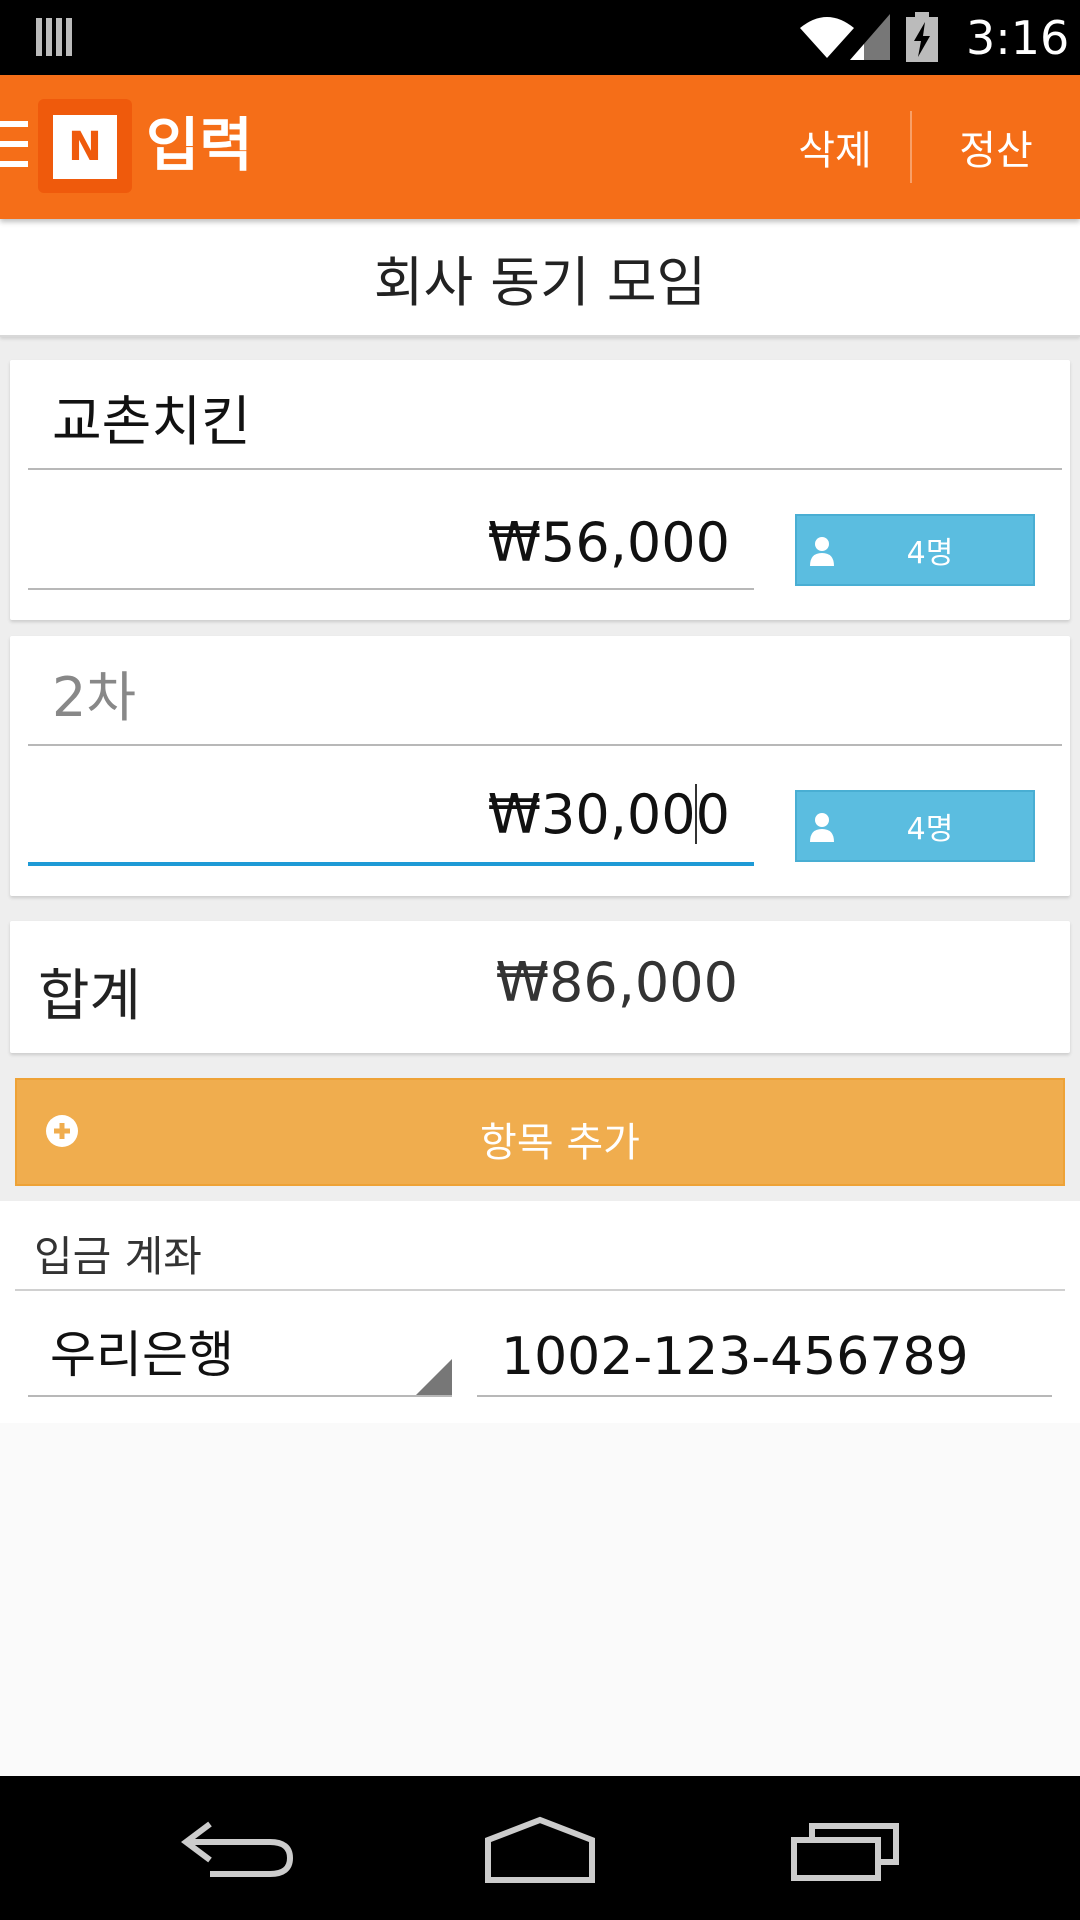 The width and height of the screenshot is (1080, 1920). What do you see at coordinates (540, 1290) in the screenshot?
I see `divider` at bounding box center [540, 1290].